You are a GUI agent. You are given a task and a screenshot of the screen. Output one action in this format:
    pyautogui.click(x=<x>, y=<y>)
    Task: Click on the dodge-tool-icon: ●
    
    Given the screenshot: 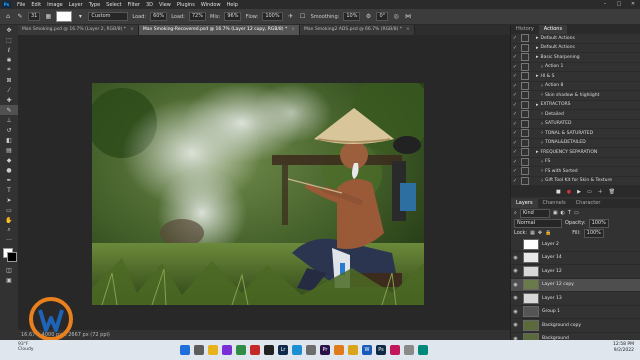 What is the action you would take?
    pyautogui.click(x=9, y=170)
    